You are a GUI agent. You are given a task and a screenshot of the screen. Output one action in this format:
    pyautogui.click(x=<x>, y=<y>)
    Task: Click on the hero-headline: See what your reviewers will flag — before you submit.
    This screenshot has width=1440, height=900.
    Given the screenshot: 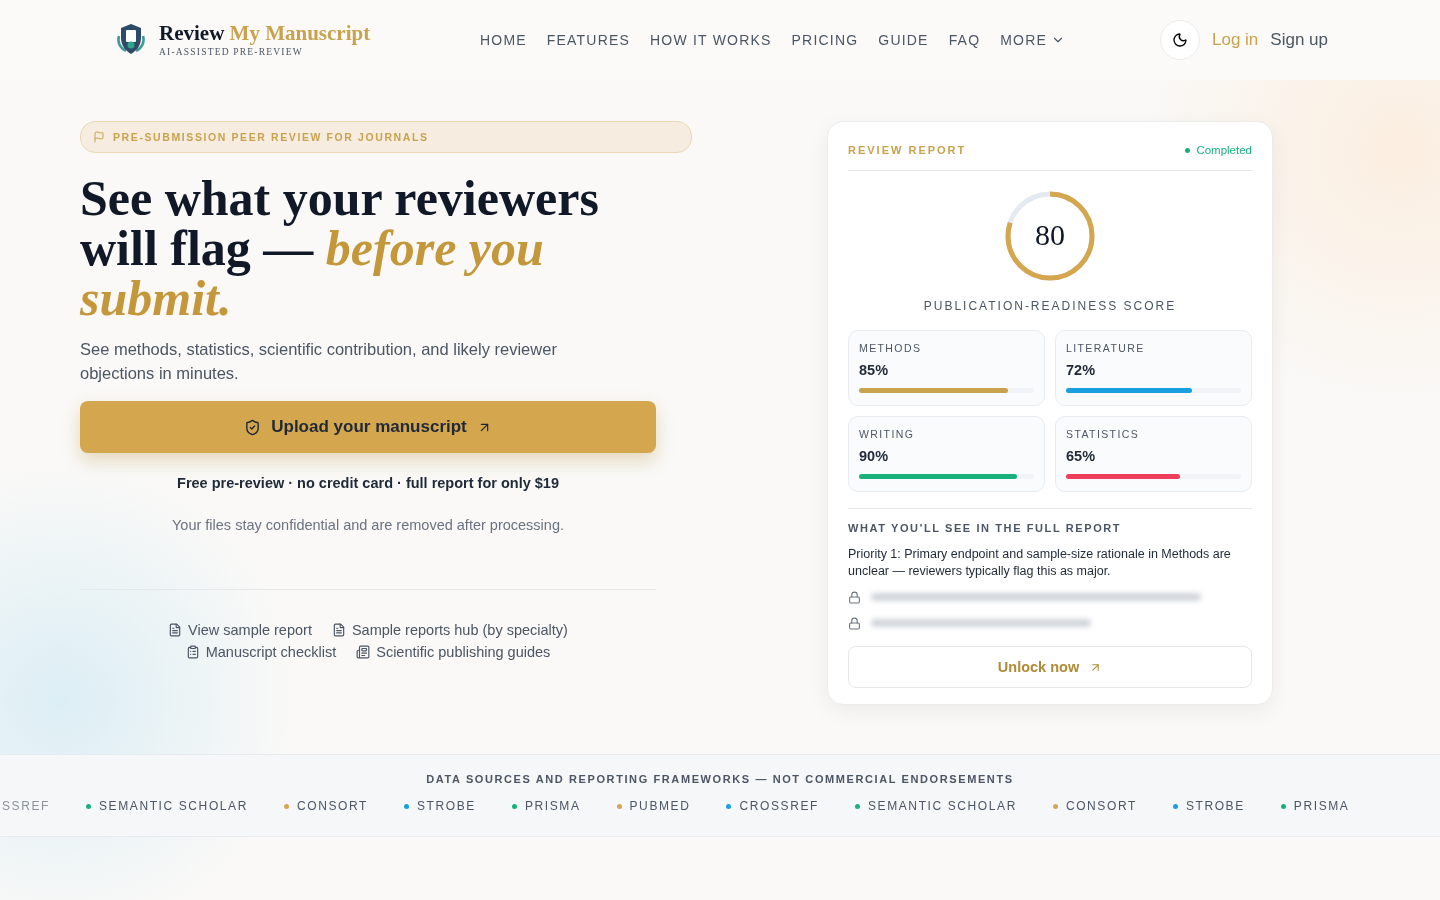 What is the action you would take?
    pyautogui.click(x=340, y=248)
    